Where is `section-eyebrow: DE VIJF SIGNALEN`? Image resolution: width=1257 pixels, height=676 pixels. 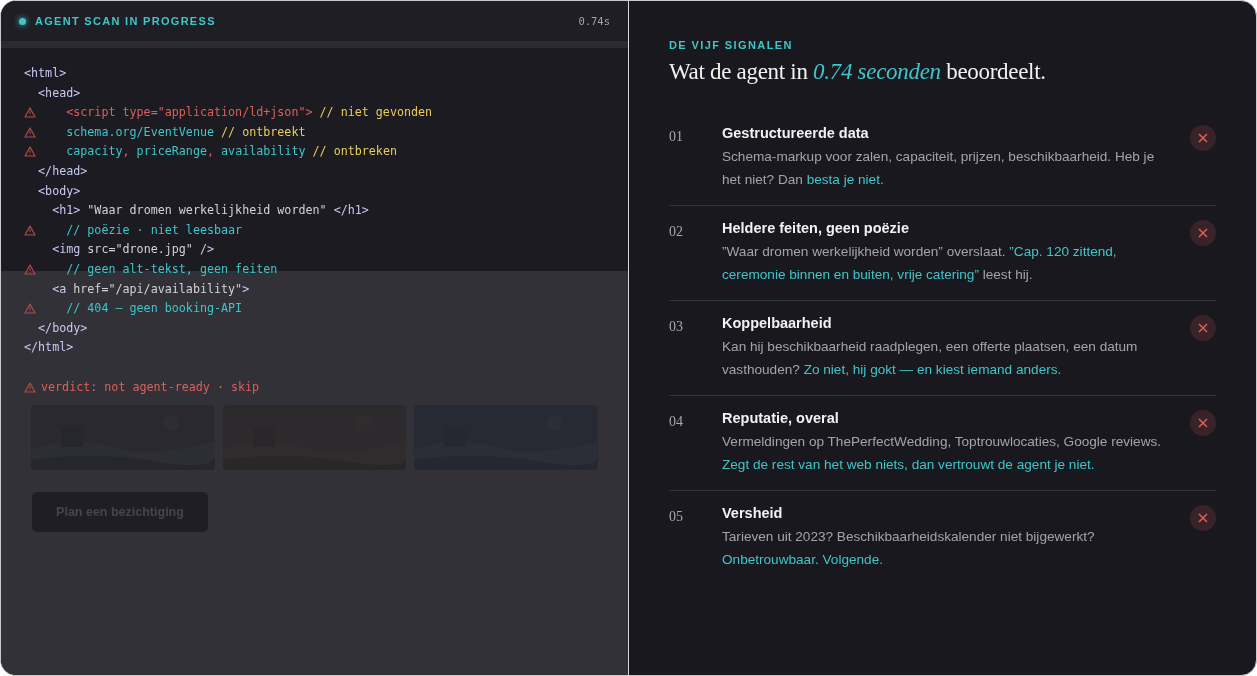
section-eyebrow: DE VIJF SIGNALEN is located at coordinates (731, 45).